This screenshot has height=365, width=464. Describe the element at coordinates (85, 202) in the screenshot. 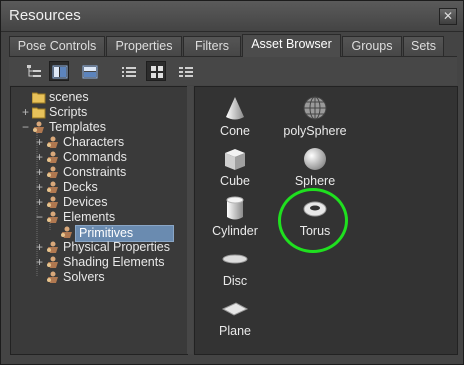

I see `tree-item-label: Devices` at that location.